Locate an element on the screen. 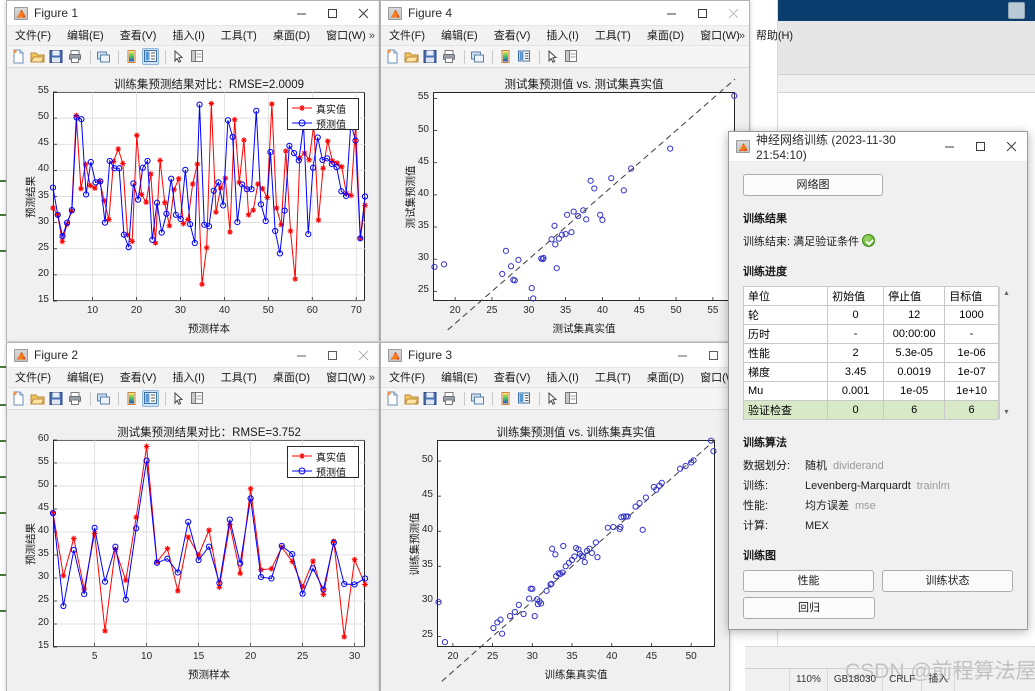 The width and height of the screenshot is (1035, 691). regression-plot-button: 回归 is located at coordinates (809, 608).